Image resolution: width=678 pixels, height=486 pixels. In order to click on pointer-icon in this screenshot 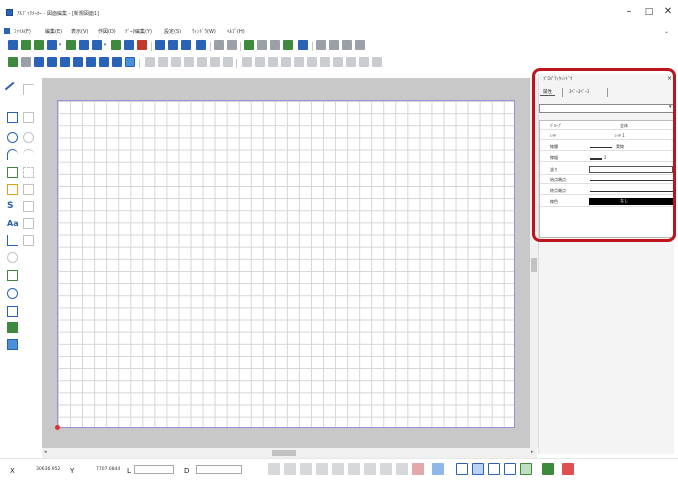, I will do `click(150, 62)`.